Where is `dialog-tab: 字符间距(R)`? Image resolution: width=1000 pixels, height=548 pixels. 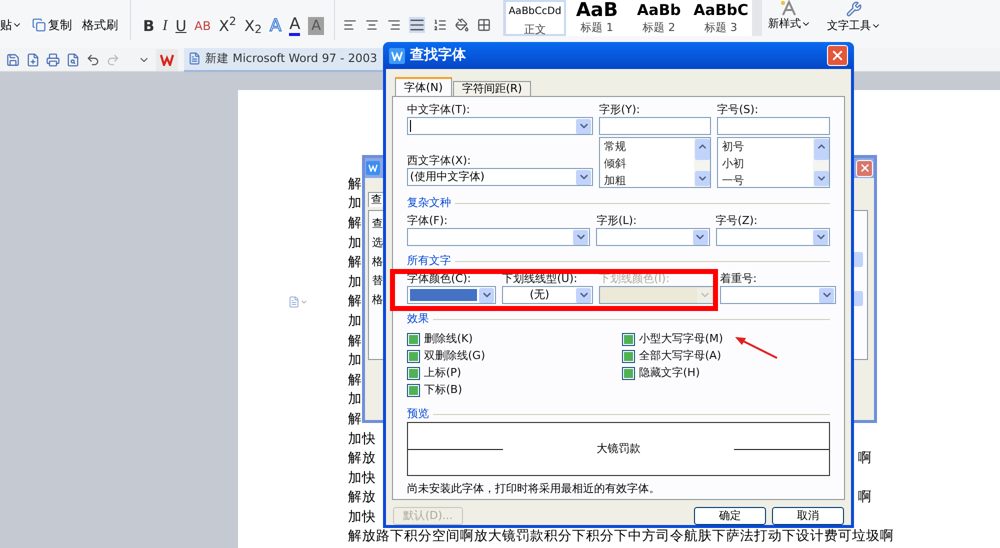
dialog-tab: 字符间距(R) is located at coordinates (492, 88).